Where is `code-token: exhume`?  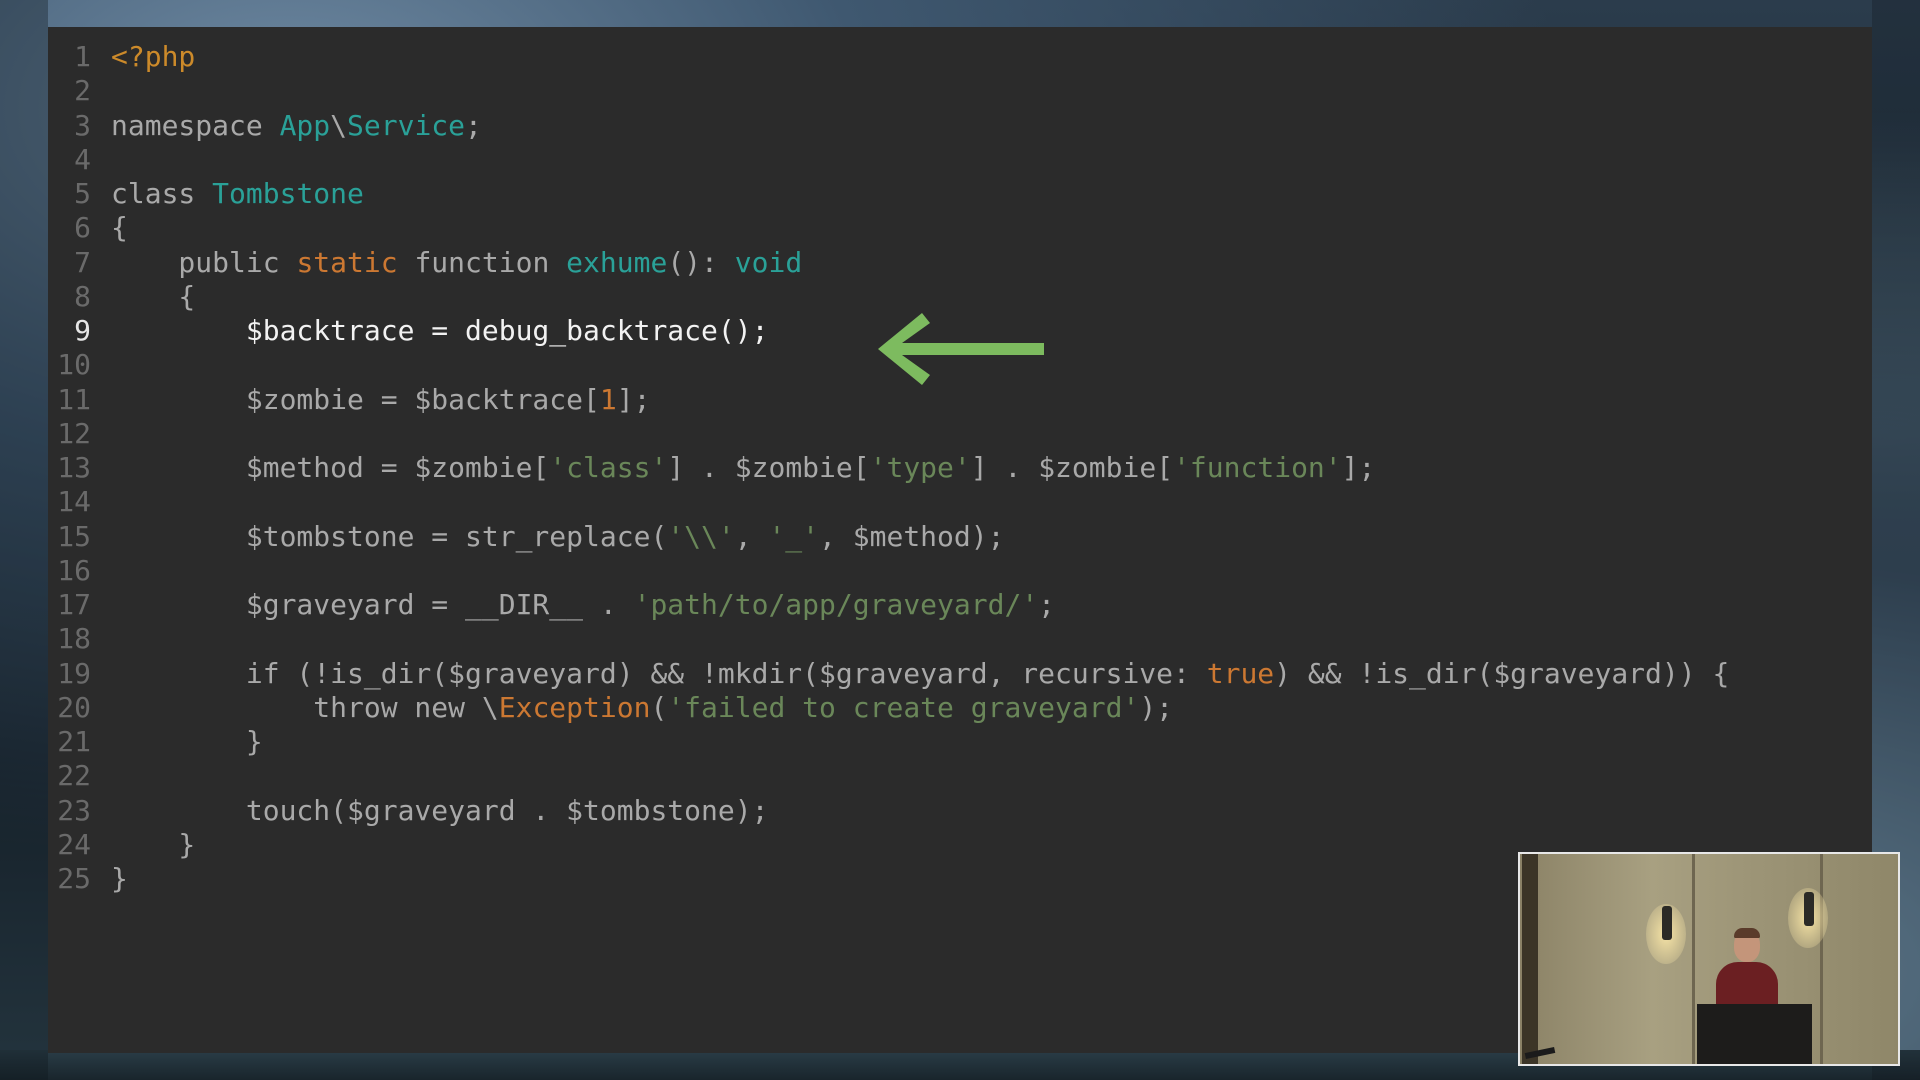 code-token: exhume is located at coordinates (617, 262).